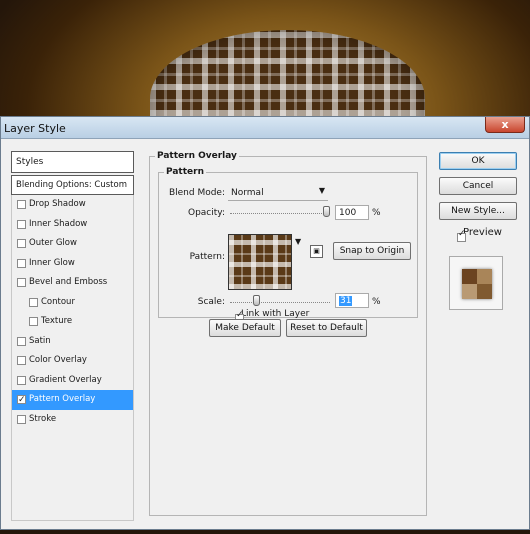  I want to click on style-item-stroke: Stroke, so click(72, 419).